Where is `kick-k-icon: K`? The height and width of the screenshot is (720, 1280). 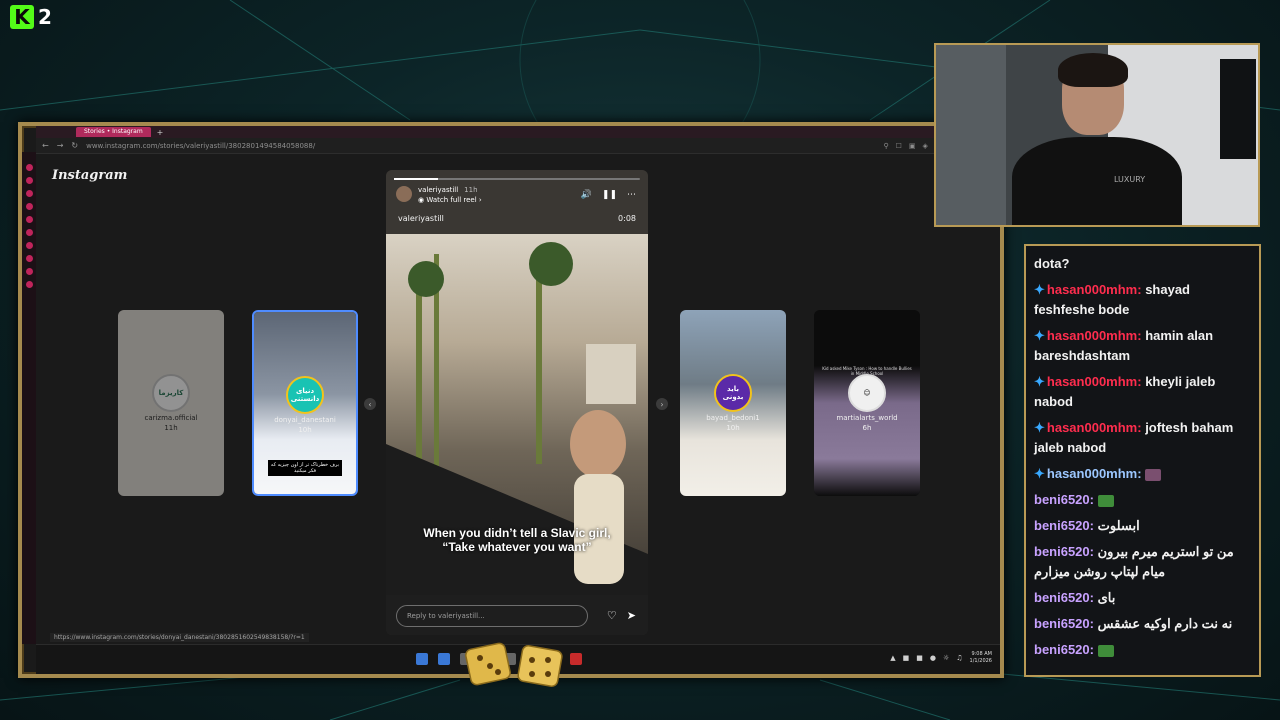
kick-k-icon: K is located at coordinates (22, 17).